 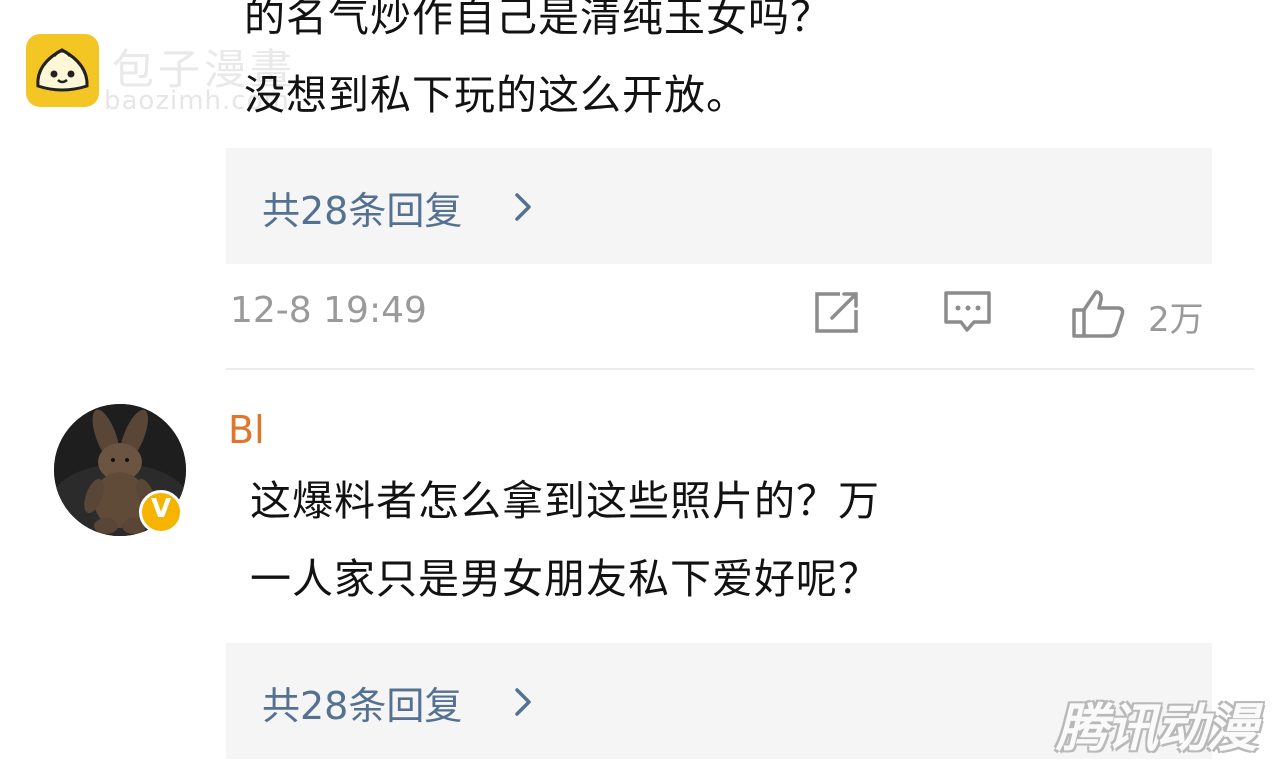 What do you see at coordinates (496, 95) in the screenshot?
I see `comment-line: 没想到私下玩的这么开放。` at bounding box center [496, 95].